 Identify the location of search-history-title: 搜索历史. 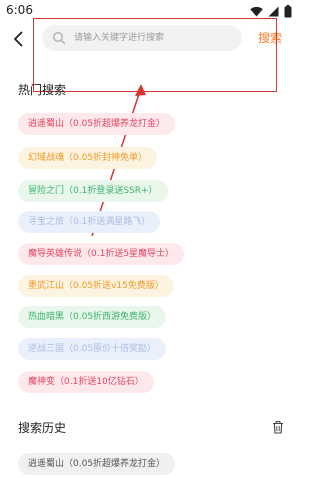
(42, 428).